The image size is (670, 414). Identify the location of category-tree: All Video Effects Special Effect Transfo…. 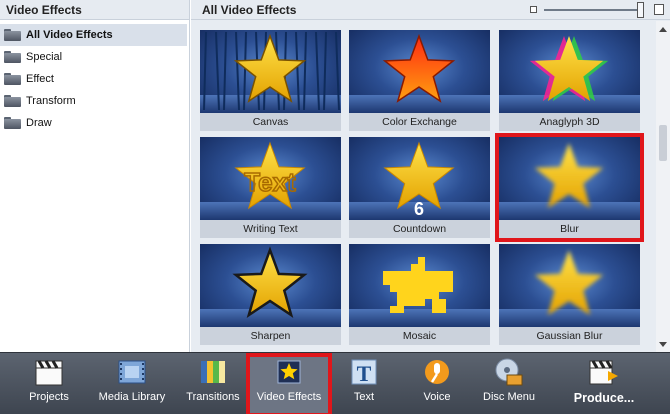
(94, 77).